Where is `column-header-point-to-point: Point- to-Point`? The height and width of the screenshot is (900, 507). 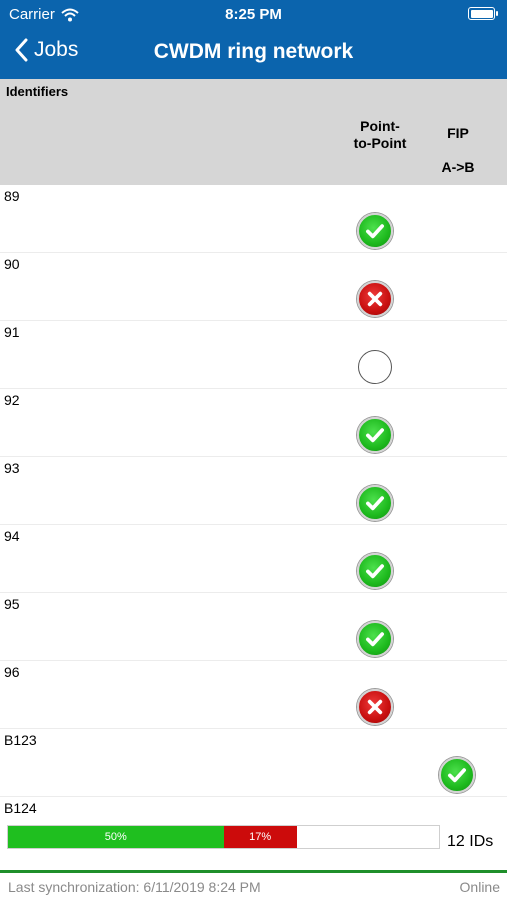
column-header-point-to-point: Point- to-Point is located at coordinates (380, 135).